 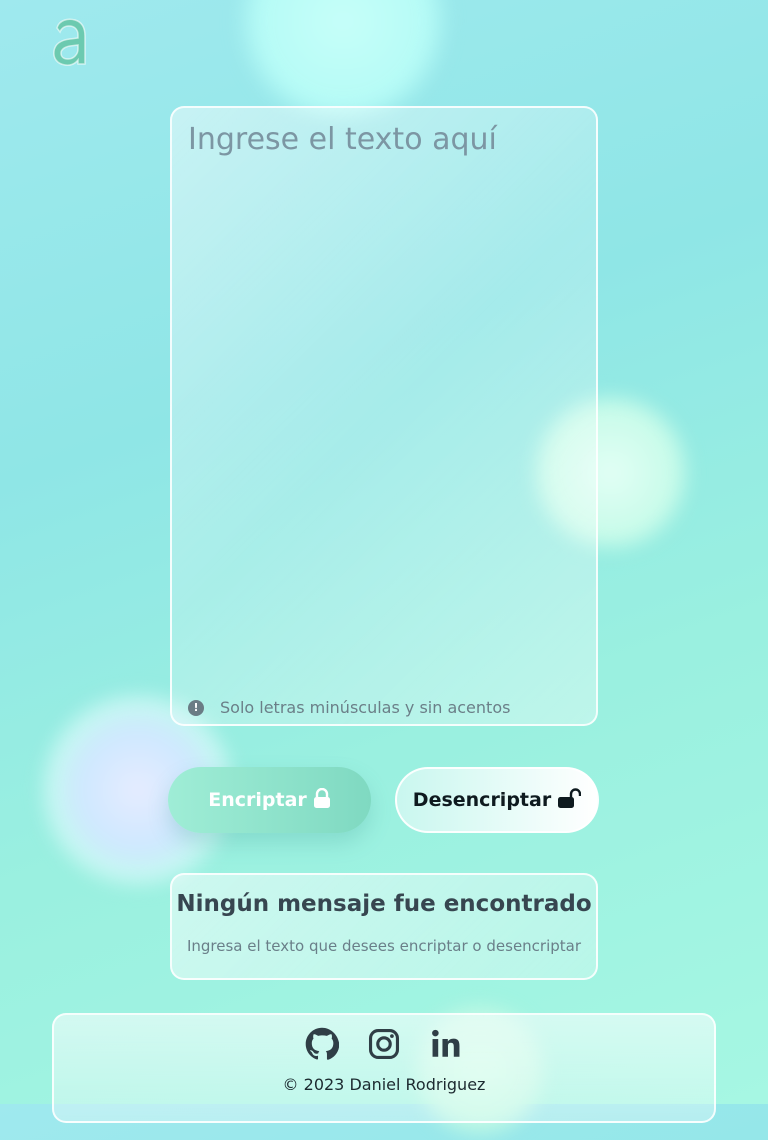 What do you see at coordinates (322, 800) in the screenshot?
I see `lock-icon` at bounding box center [322, 800].